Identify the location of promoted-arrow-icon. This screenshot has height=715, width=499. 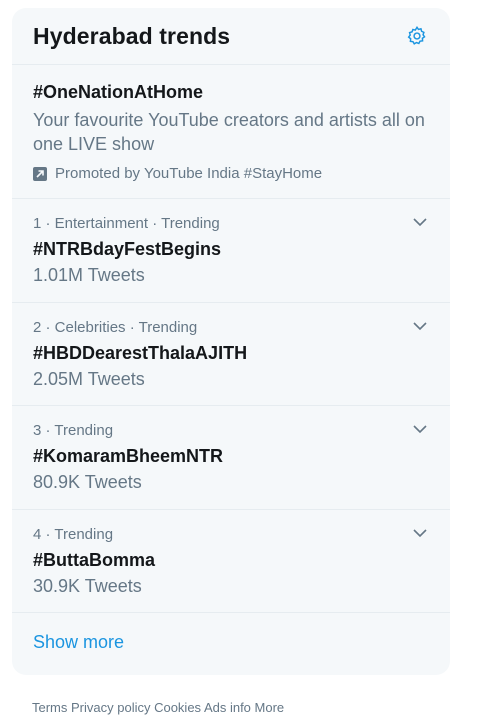
(40, 173).